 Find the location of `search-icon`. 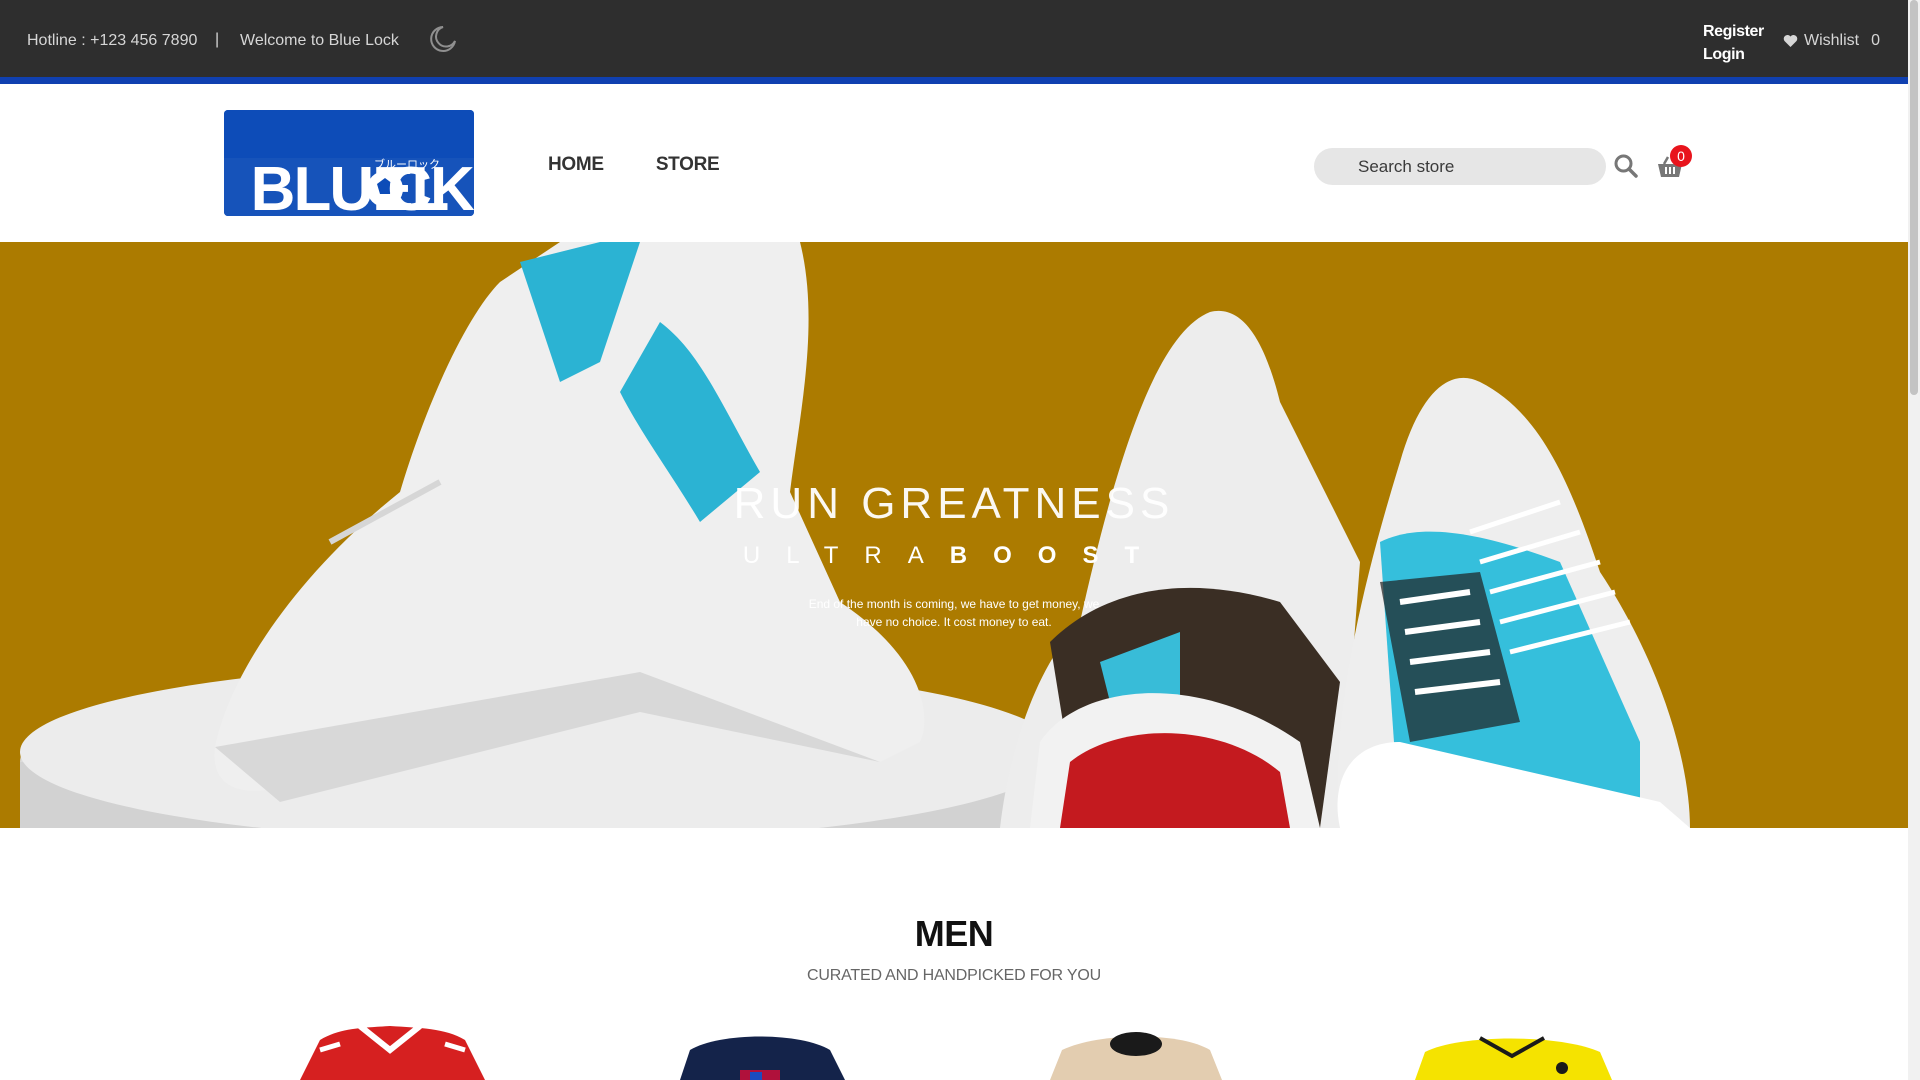

search-icon is located at coordinates (1626, 166).